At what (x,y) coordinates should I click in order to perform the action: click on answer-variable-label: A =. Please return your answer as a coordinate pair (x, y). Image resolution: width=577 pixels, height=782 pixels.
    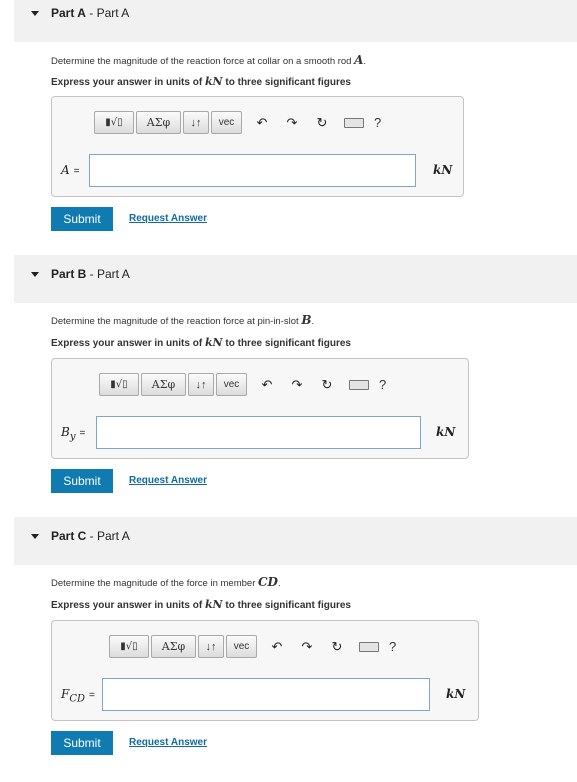
    Looking at the image, I should click on (70, 171).